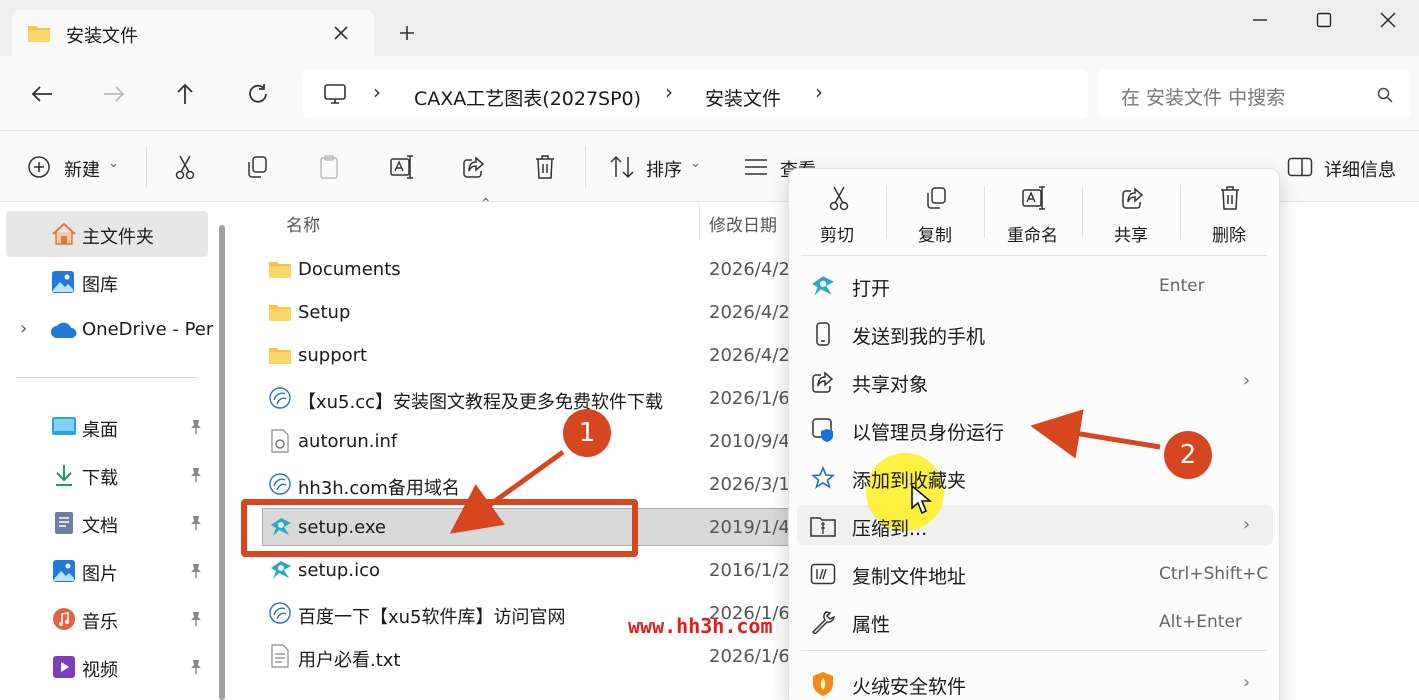 This screenshot has height=700, width=1419. Describe the element at coordinates (1188, 455) in the screenshot. I see `annotation-badge-2: 2` at that location.